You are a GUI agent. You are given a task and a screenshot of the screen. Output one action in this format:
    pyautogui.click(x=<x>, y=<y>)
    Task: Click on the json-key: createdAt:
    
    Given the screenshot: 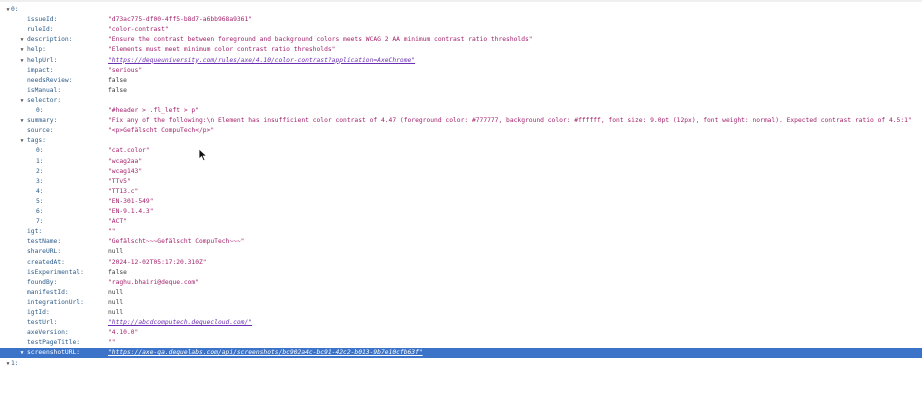 What is the action you would take?
    pyautogui.click(x=46, y=262)
    